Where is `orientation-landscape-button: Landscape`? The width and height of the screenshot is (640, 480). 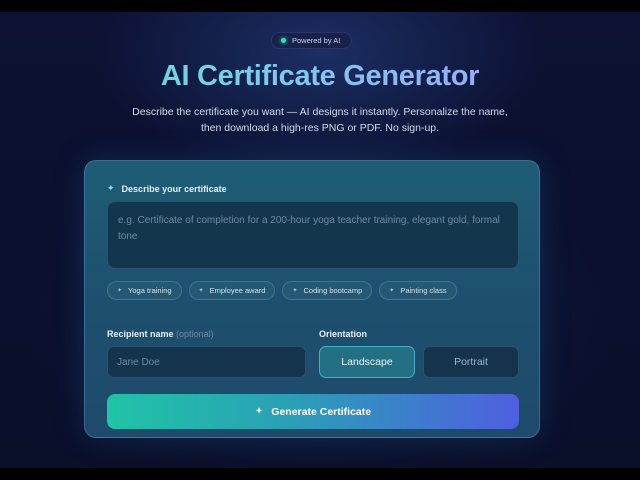 orientation-landscape-button: Landscape is located at coordinates (367, 362).